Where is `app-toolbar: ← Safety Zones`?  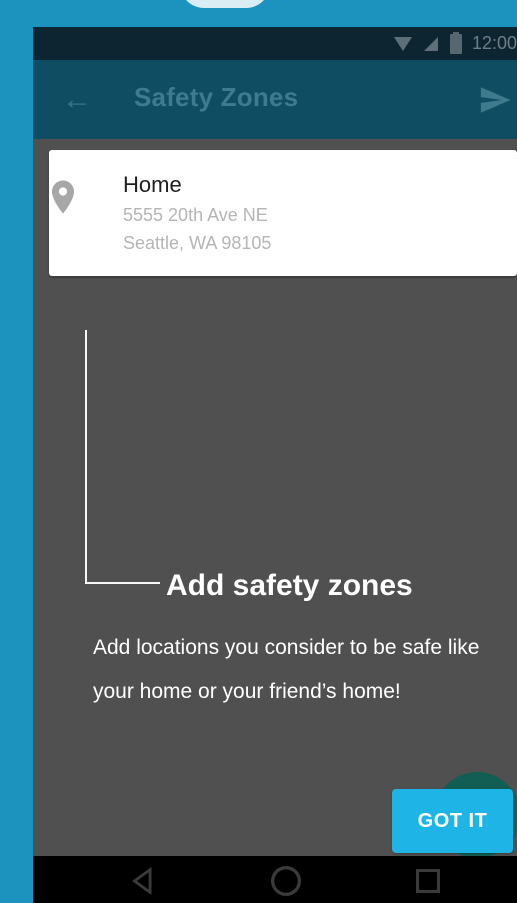
app-toolbar: ← Safety Zones is located at coordinates (275, 99).